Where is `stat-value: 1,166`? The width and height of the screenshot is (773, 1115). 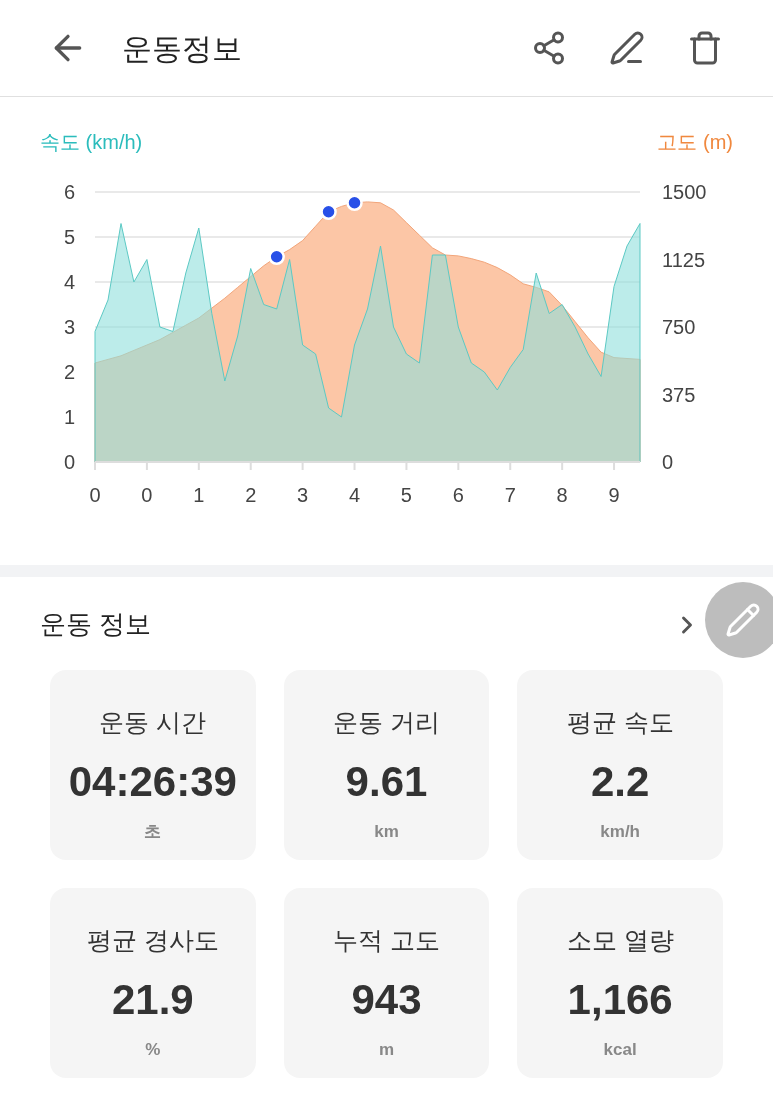
stat-value: 1,166 is located at coordinates (620, 999).